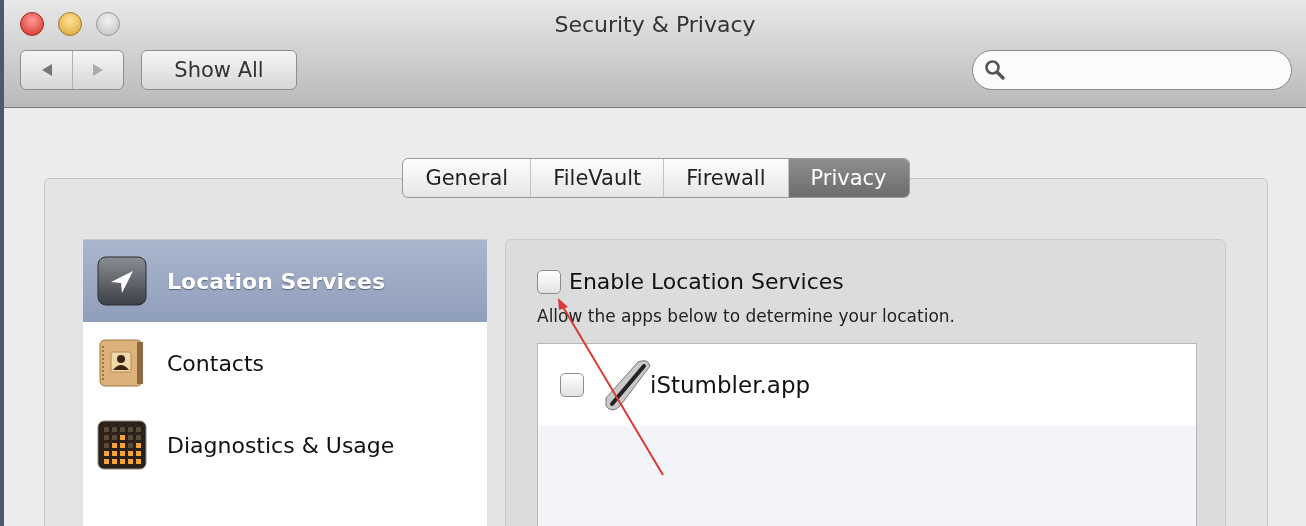  I want to click on search-field, so click(1132, 70).